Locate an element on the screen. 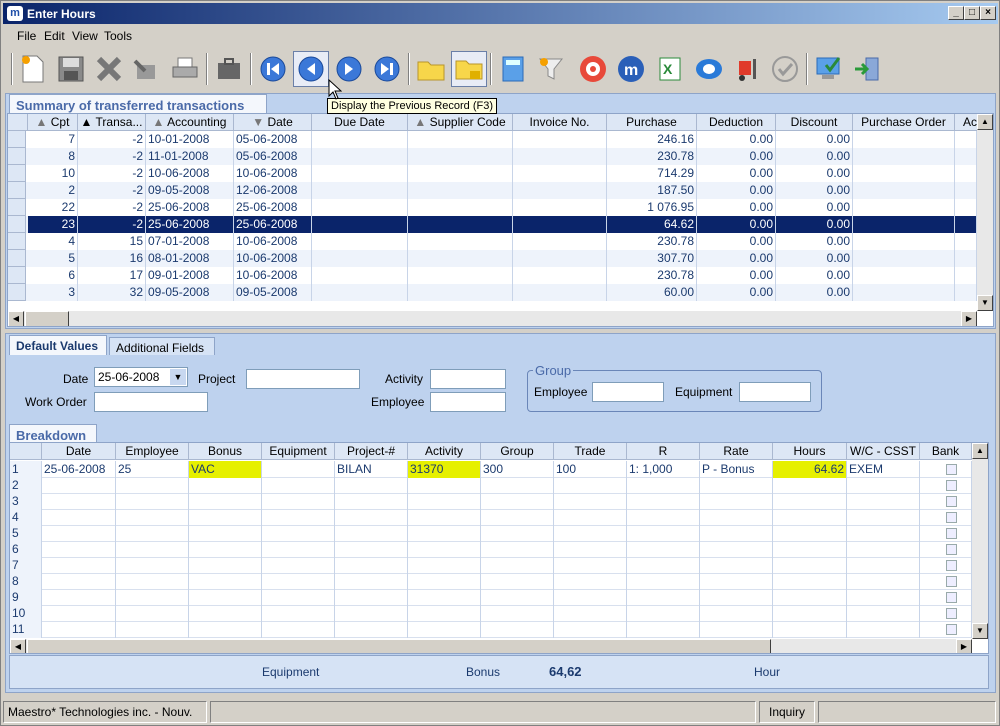 This screenshot has width=1000, height=726. scroll-right-button: ▶ is located at coordinates (964, 646).